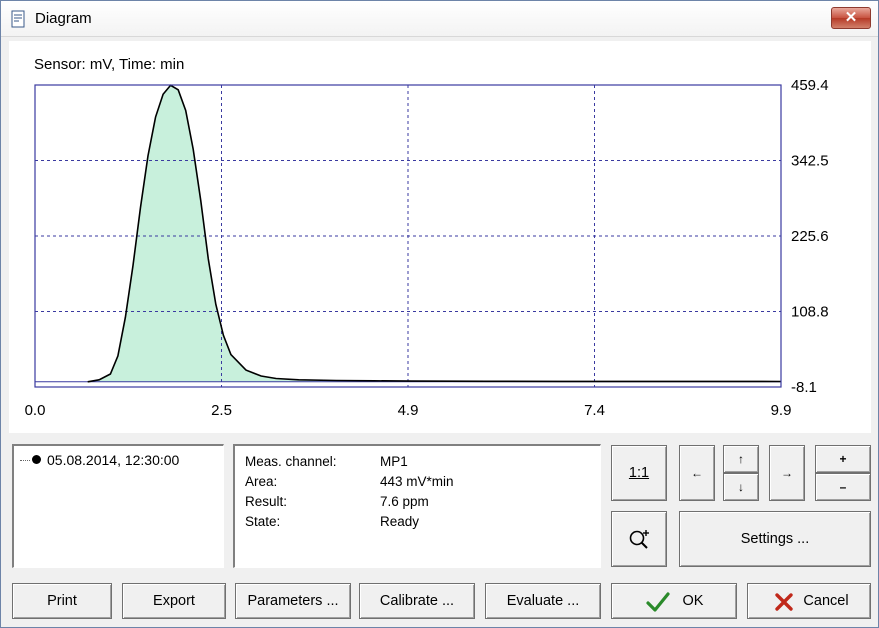 The width and height of the screenshot is (879, 628). What do you see at coordinates (674, 601) in the screenshot?
I see `ok-button: OK` at bounding box center [674, 601].